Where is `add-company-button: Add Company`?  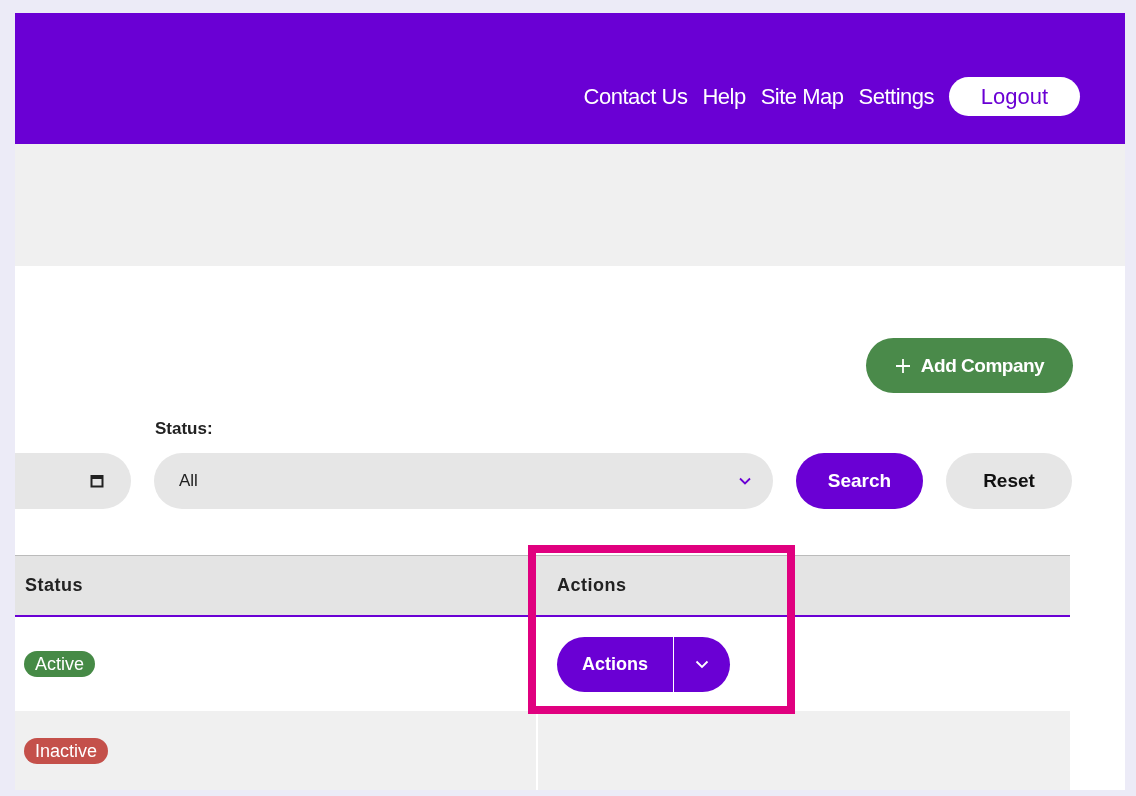
add-company-button: Add Company is located at coordinates (969, 365).